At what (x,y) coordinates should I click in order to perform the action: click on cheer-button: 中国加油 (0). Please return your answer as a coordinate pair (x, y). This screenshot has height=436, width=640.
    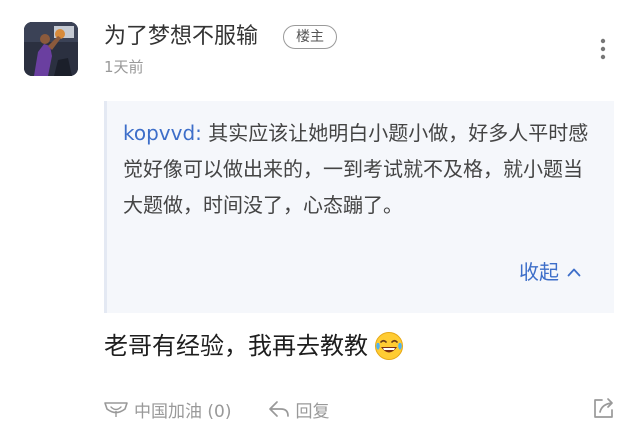
    Looking at the image, I should click on (166, 409).